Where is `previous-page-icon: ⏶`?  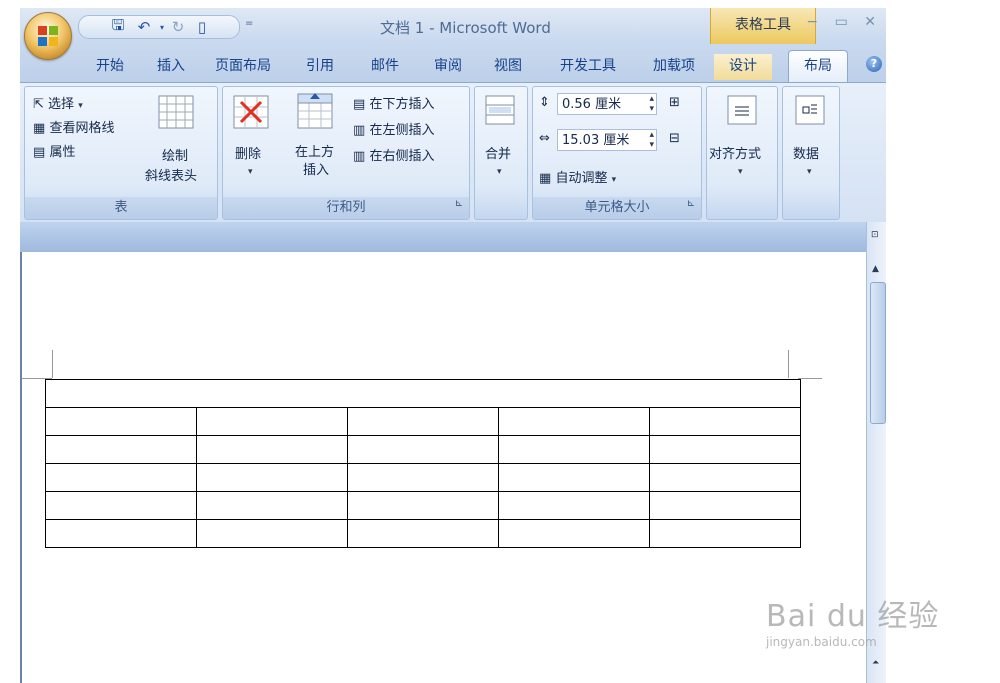 previous-page-icon: ⏶ is located at coordinates (875, 663).